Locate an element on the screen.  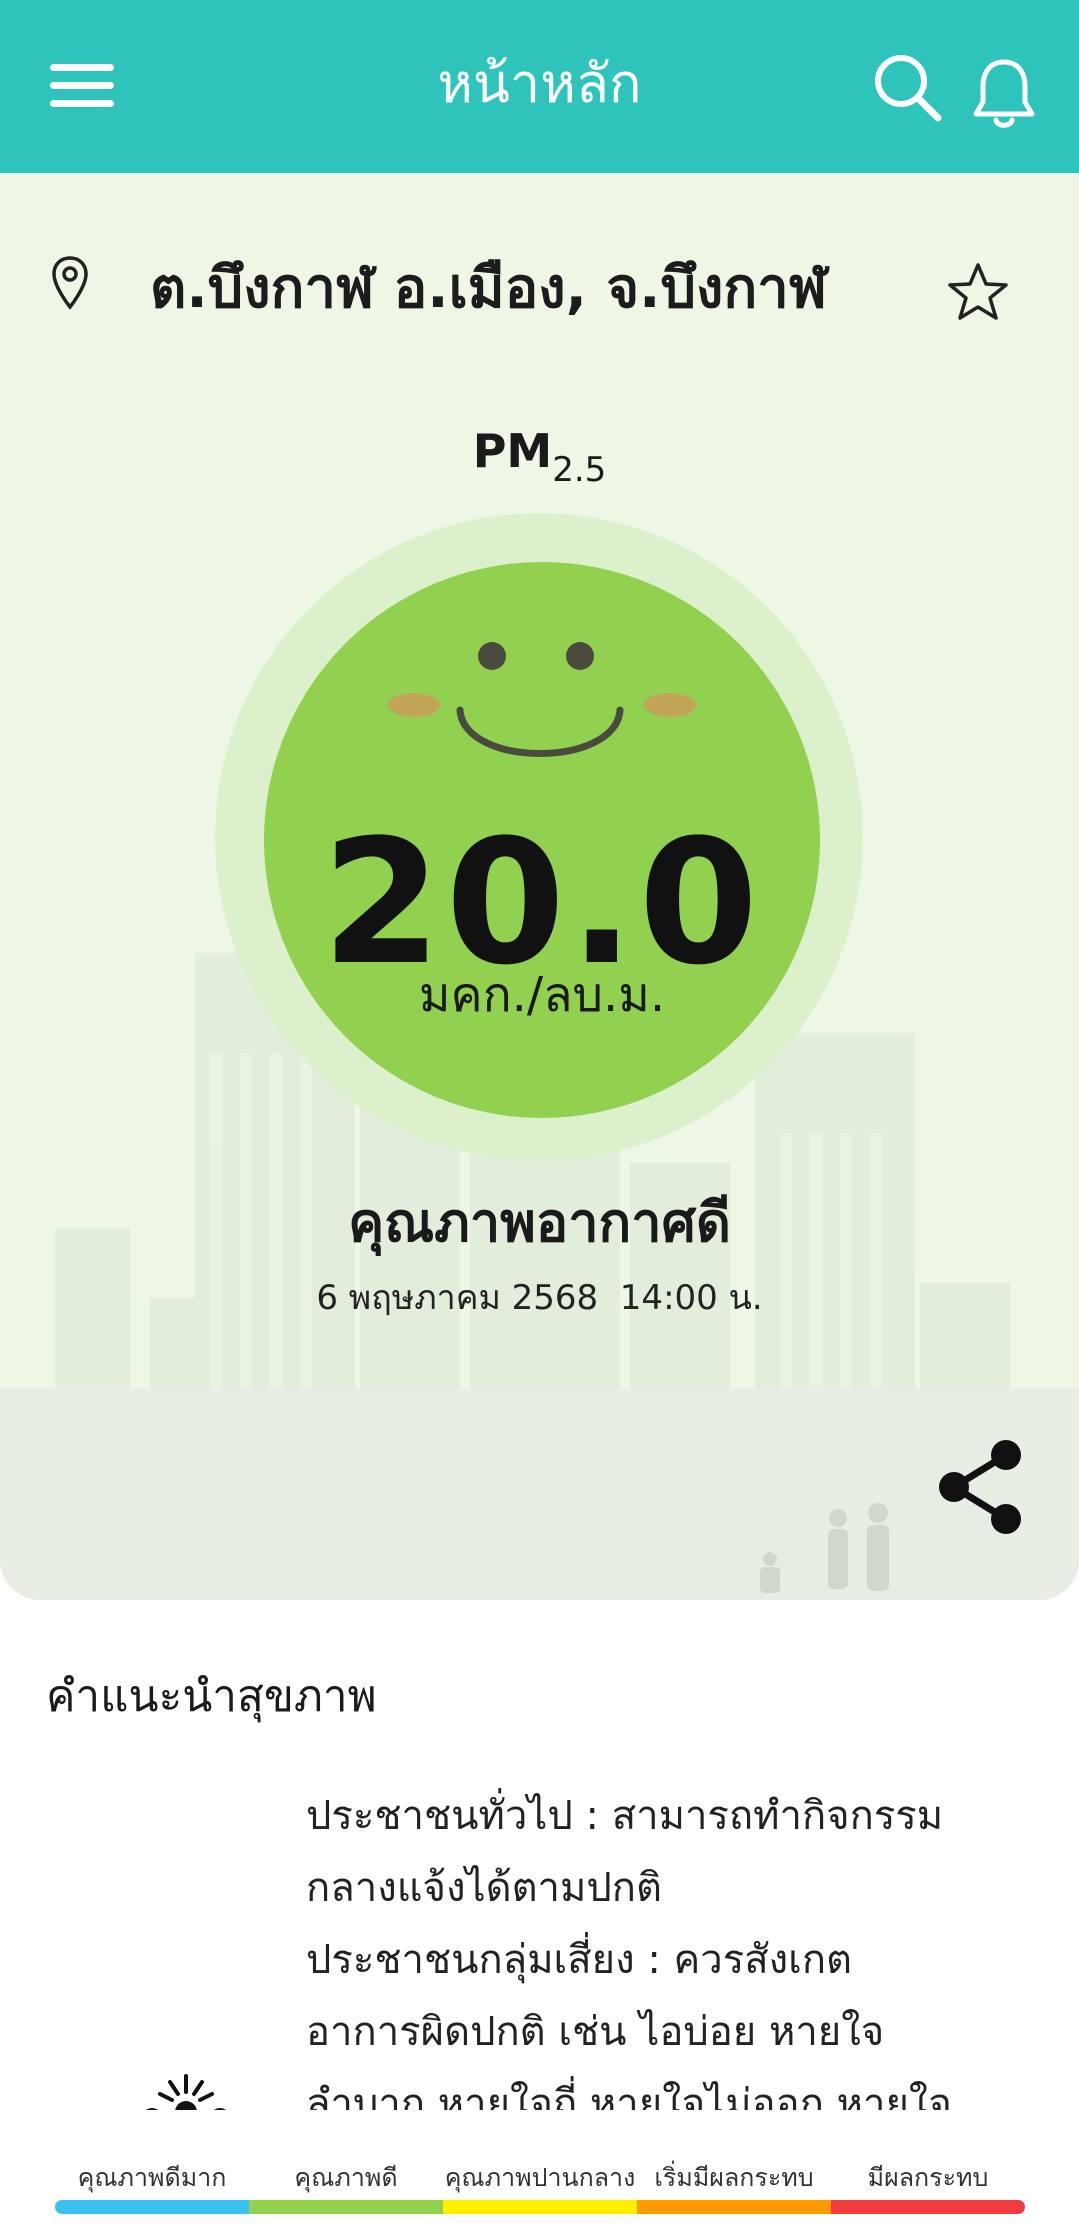
location-name: ต.บึงกาฬ อ.เมือง, จ.บึงกาฬ is located at coordinates (510, 289).